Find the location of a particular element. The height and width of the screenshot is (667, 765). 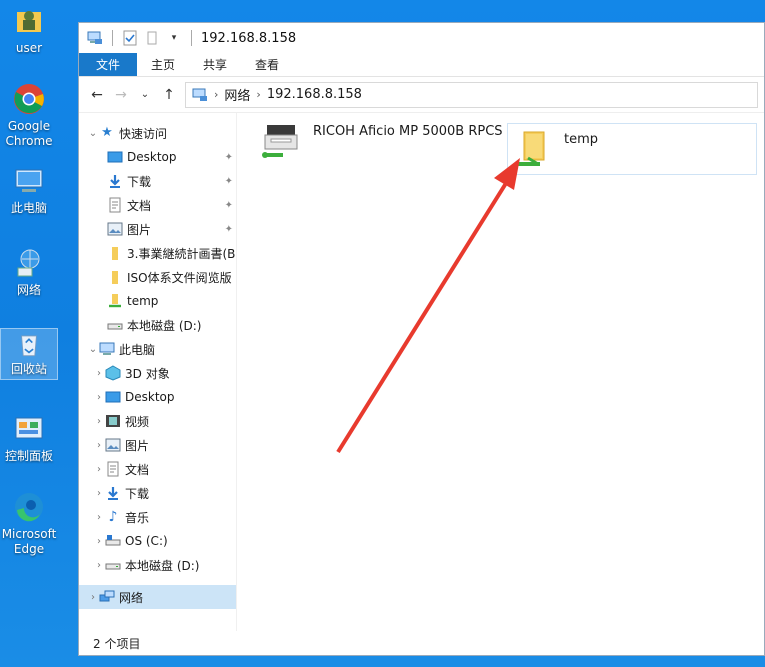

chrome-icon is located at coordinates (29, 99).